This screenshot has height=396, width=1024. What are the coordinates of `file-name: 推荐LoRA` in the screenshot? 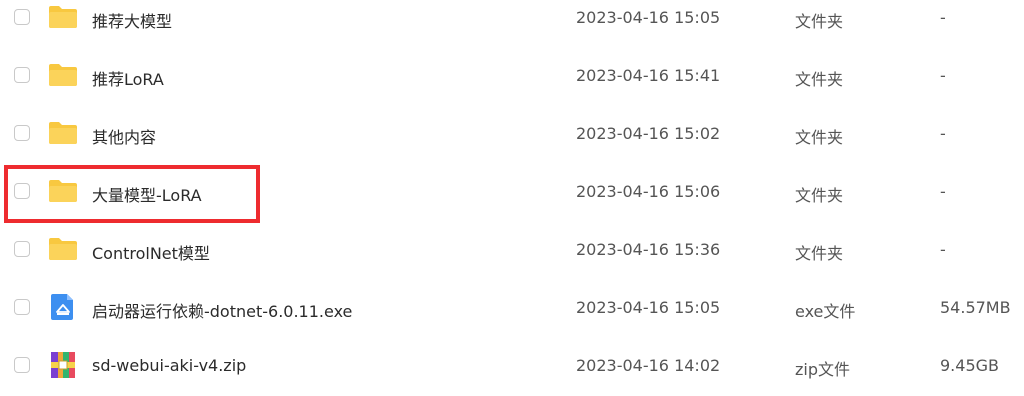 It's located at (128, 78).